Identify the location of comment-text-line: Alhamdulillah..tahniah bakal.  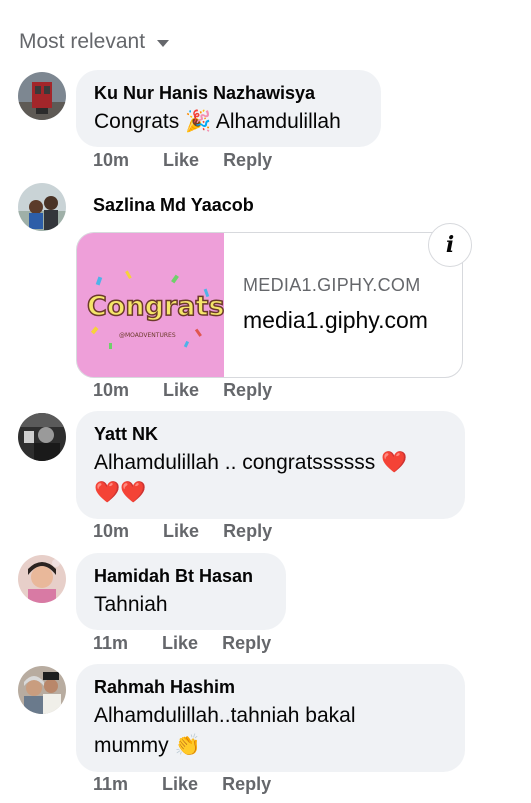
(225, 715).